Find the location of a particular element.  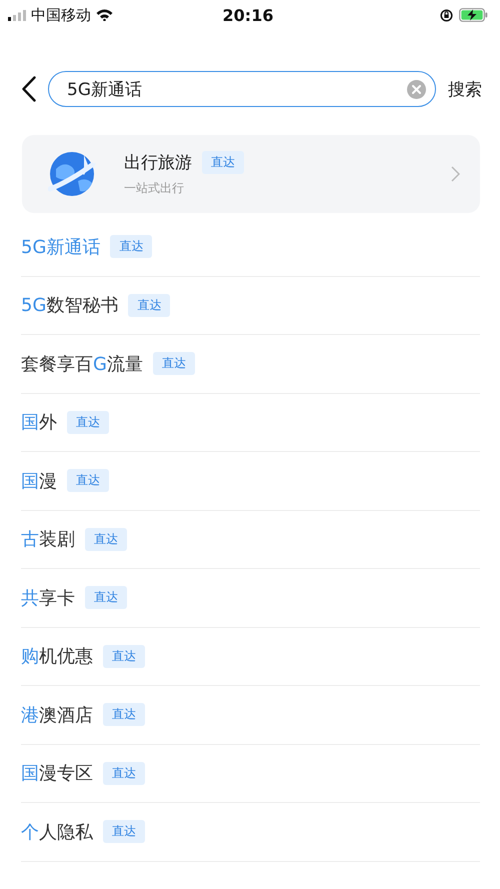

suggestion-item: 国外 is located at coordinates (39, 422).